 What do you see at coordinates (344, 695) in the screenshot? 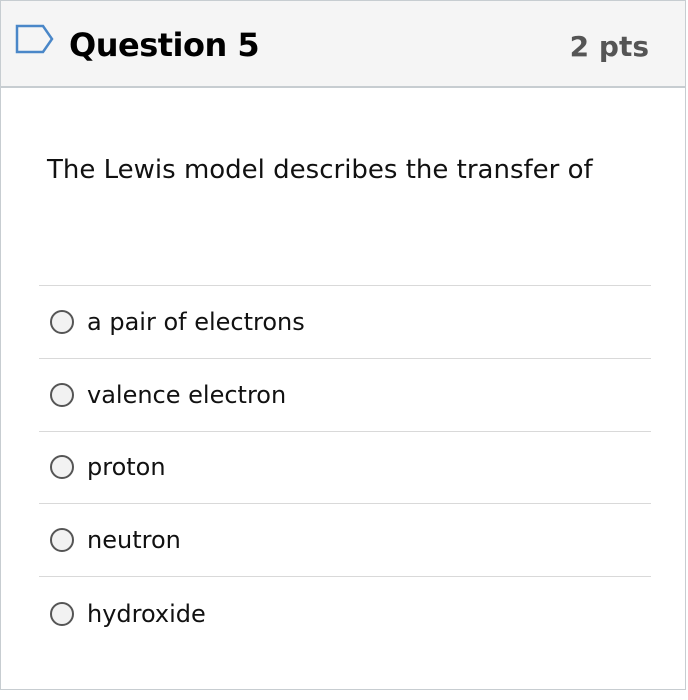
I see `page-bottom` at bounding box center [344, 695].